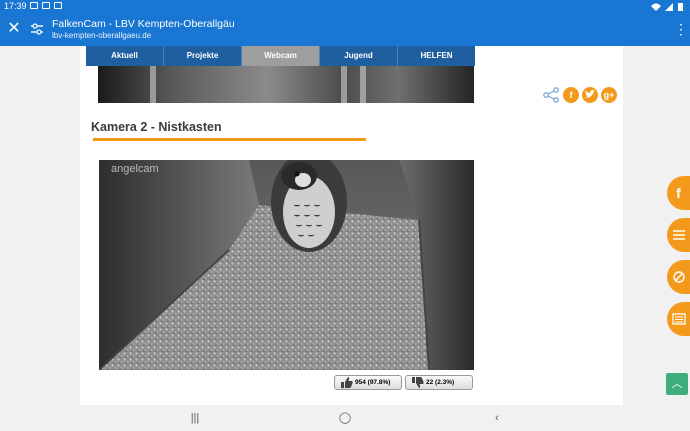 This screenshot has height=431, width=690. What do you see at coordinates (359, 56) in the screenshot?
I see `tab-jugend: Jugend` at bounding box center [359, 56].